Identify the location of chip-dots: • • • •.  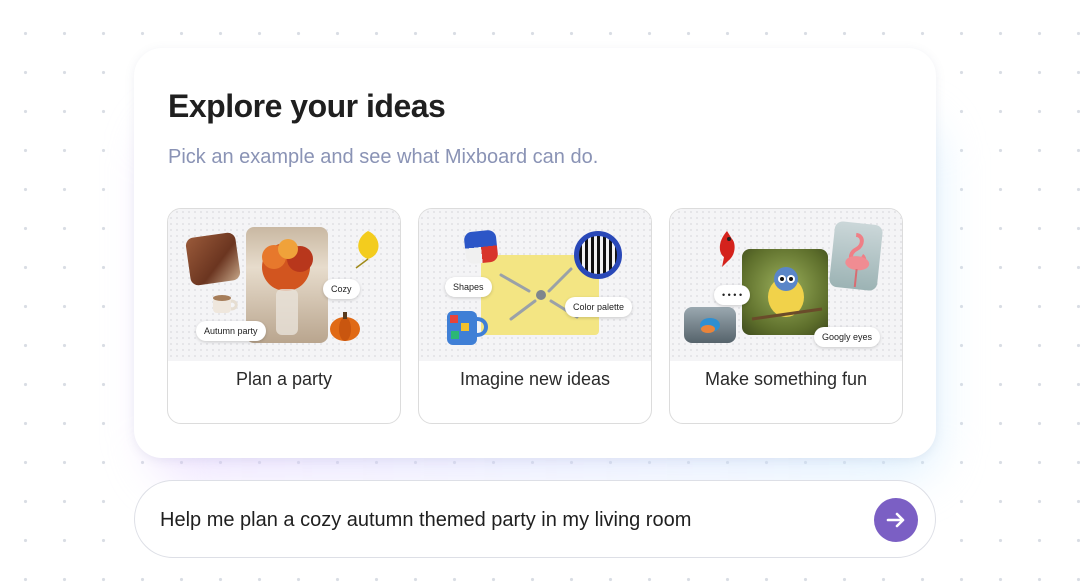
(732, 295).